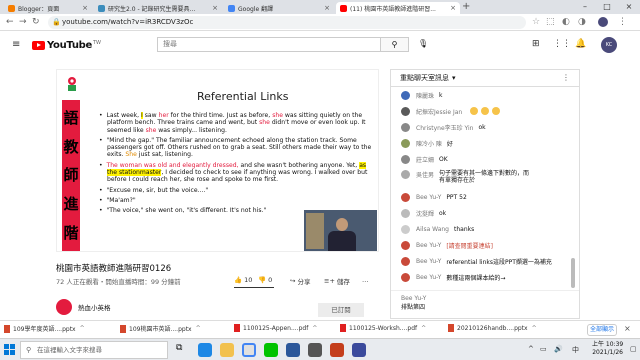 Image resolution: width=640 pixels, height=360 pixels. Describe the element at coordinates (566, 77) in the screenshot. I see `more-icon: ⋮` at that location.